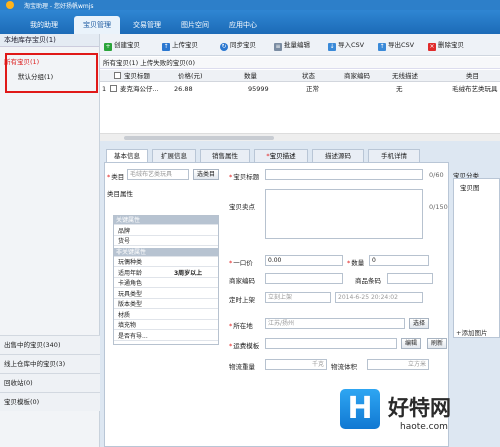  I want to click on select-category-button: 选类目, so click(206, 174).